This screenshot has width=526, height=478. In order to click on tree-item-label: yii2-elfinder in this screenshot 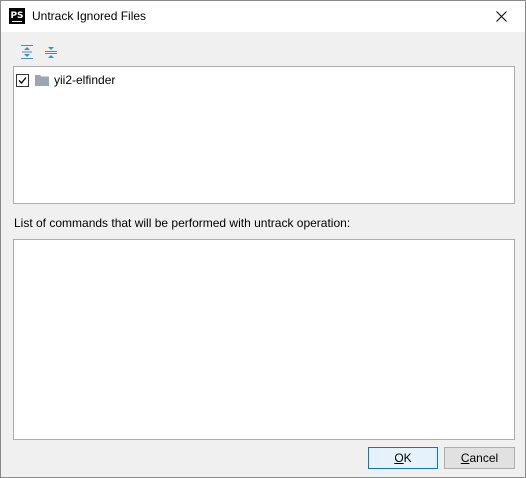, I will do `click(85, 80)`.